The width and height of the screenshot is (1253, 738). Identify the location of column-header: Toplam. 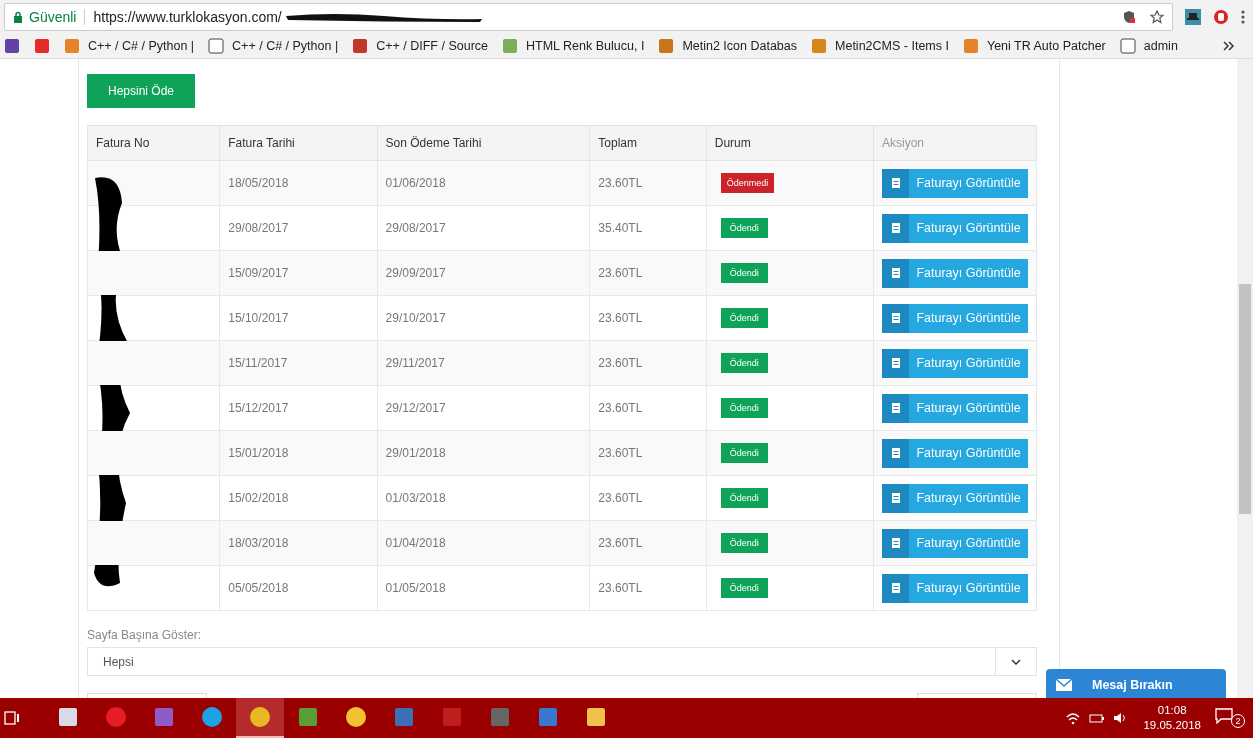
(648, 143).